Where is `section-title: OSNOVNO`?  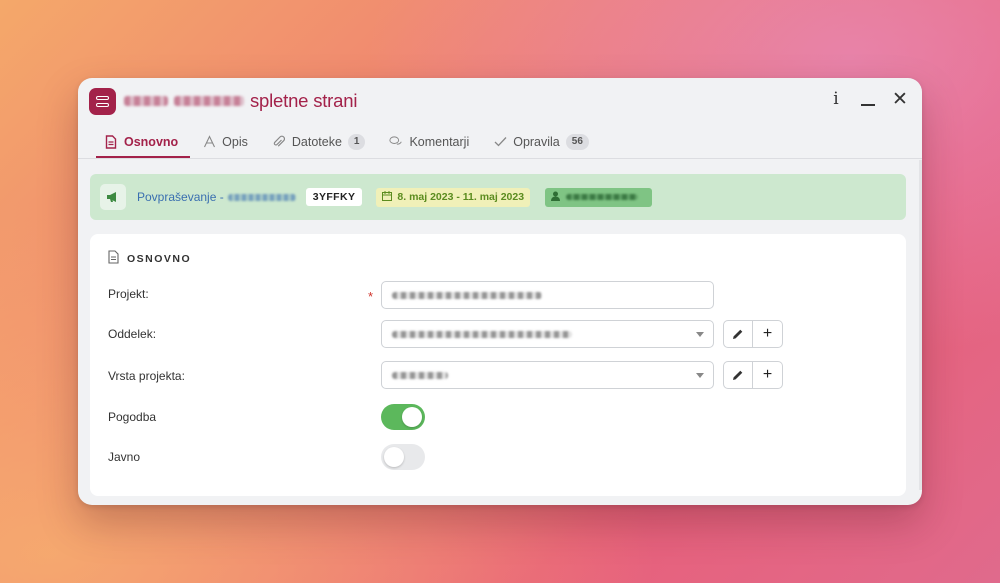
section-title: OSNOVNO is located at coordinates (159, 258).